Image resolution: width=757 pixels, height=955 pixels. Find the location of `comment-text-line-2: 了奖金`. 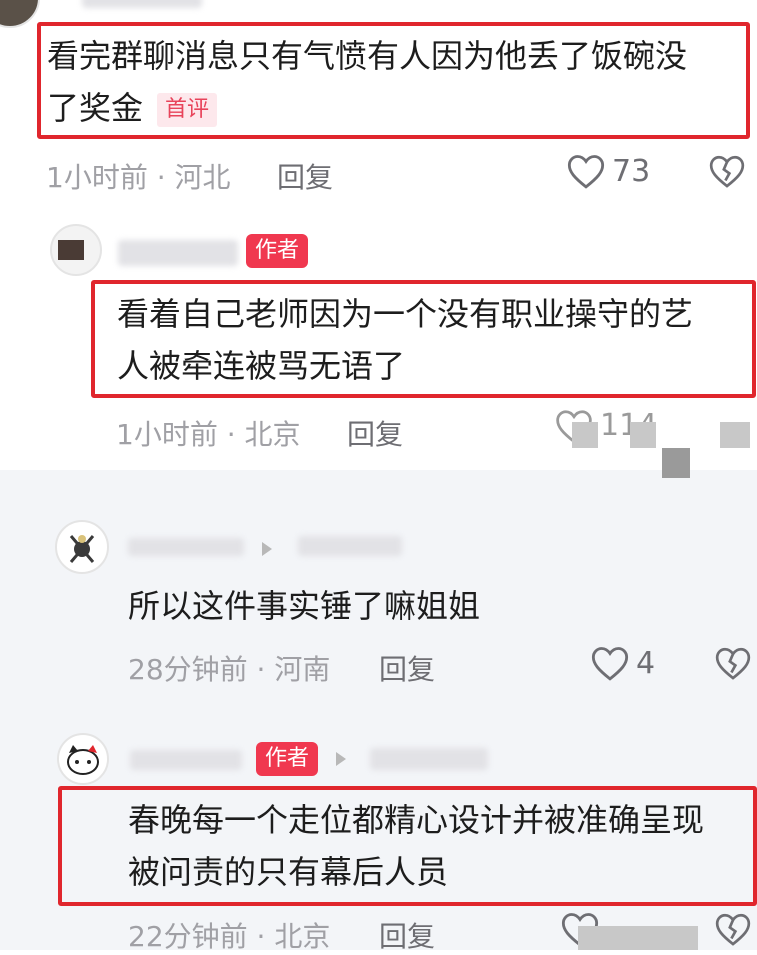

comment-text-line-2: 了奖金 is located at coordinates (95, 108).